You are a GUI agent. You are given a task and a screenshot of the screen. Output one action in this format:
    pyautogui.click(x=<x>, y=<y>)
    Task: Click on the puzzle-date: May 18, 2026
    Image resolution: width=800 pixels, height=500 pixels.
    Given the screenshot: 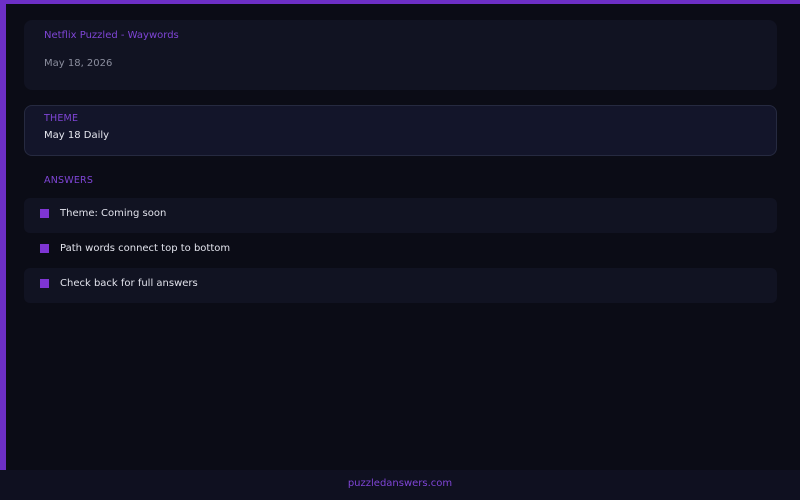 What is the action you would take?
    pyautogui.click(x=78, y=63)
    